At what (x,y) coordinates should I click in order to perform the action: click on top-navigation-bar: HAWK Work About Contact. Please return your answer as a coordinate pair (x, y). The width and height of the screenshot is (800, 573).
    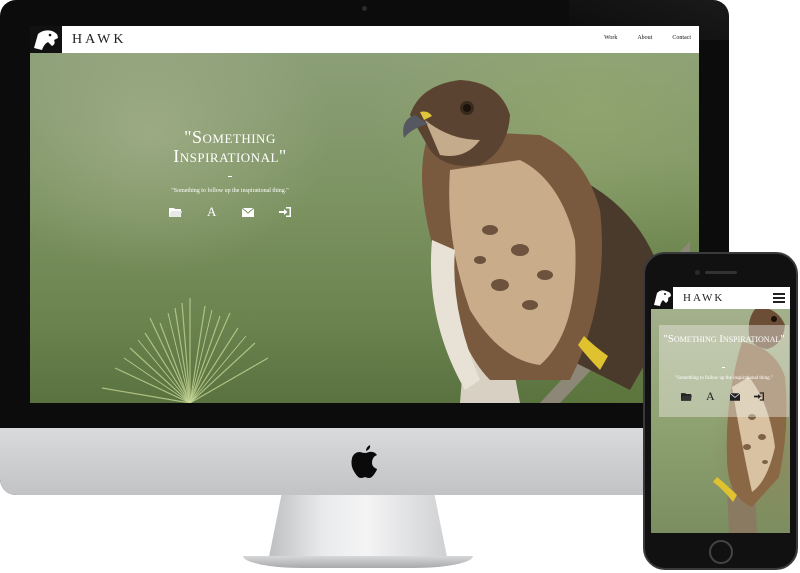
    Looking at the image, I should click on (364, 39).